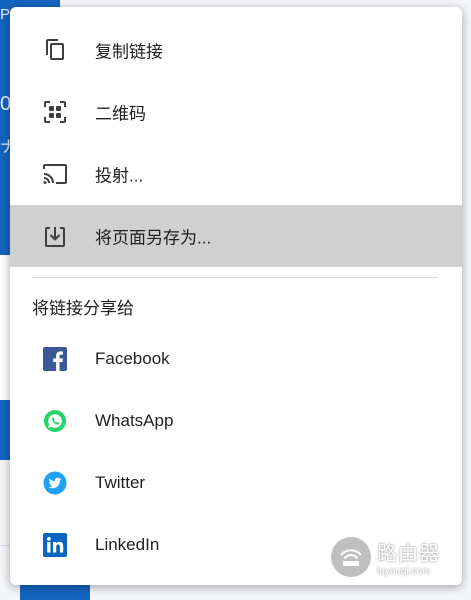 The image size is (471, 600). What do you see at coordinates (55, 545) in the screenshot?
I see `linkedin-icon` at bounding box center [55, 545].